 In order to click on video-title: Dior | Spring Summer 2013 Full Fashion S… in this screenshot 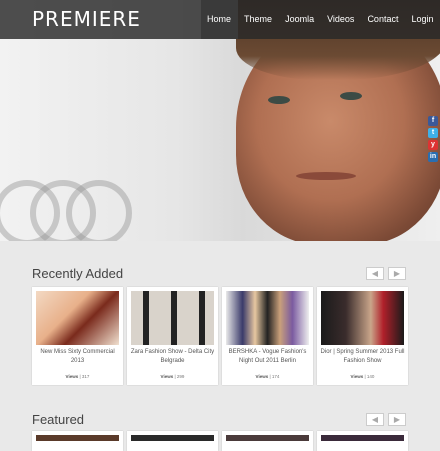, I will do `click(362, 357)`.